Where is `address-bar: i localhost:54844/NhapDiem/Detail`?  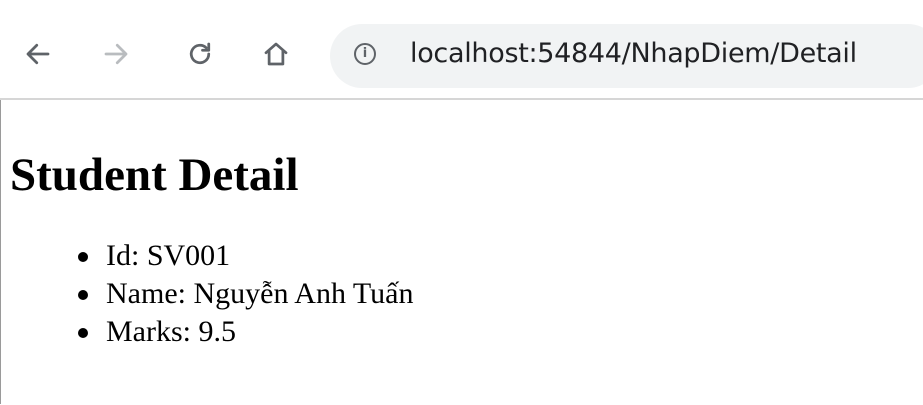
address-bar: i localhost:54844/NhapDiem/Detail is located at coordinates (626, 56).